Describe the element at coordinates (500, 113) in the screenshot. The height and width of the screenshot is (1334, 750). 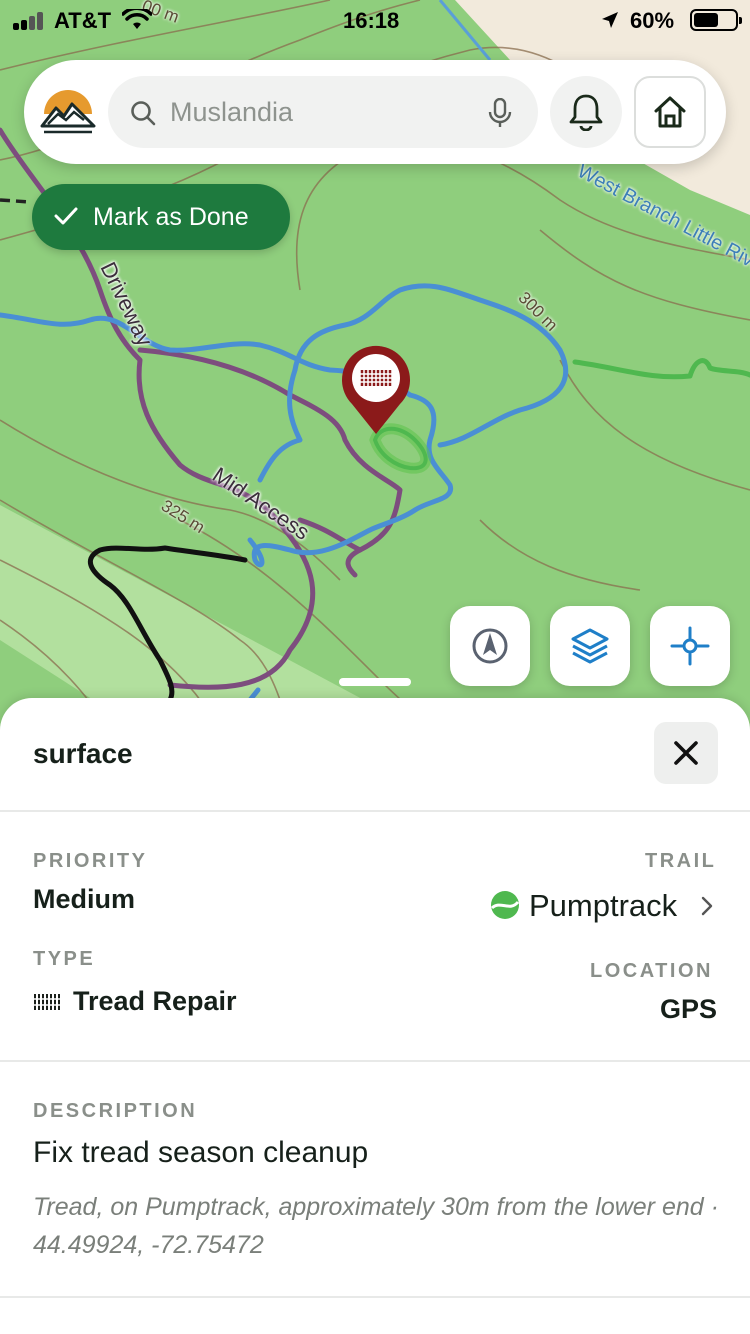
I see `mic-icon` at that location.